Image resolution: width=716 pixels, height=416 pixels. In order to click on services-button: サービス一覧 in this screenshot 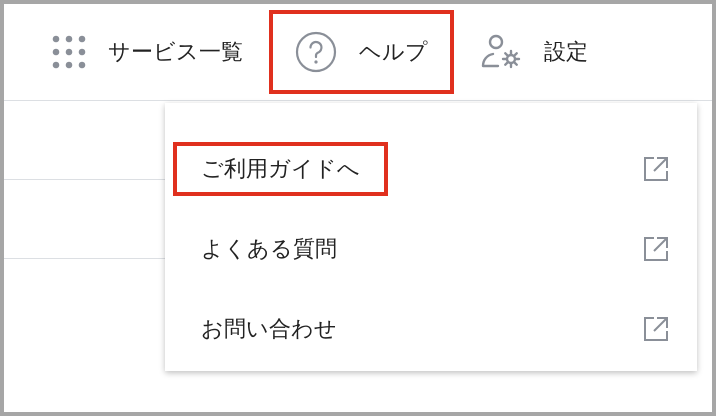, I will do `click(147, 52)`.